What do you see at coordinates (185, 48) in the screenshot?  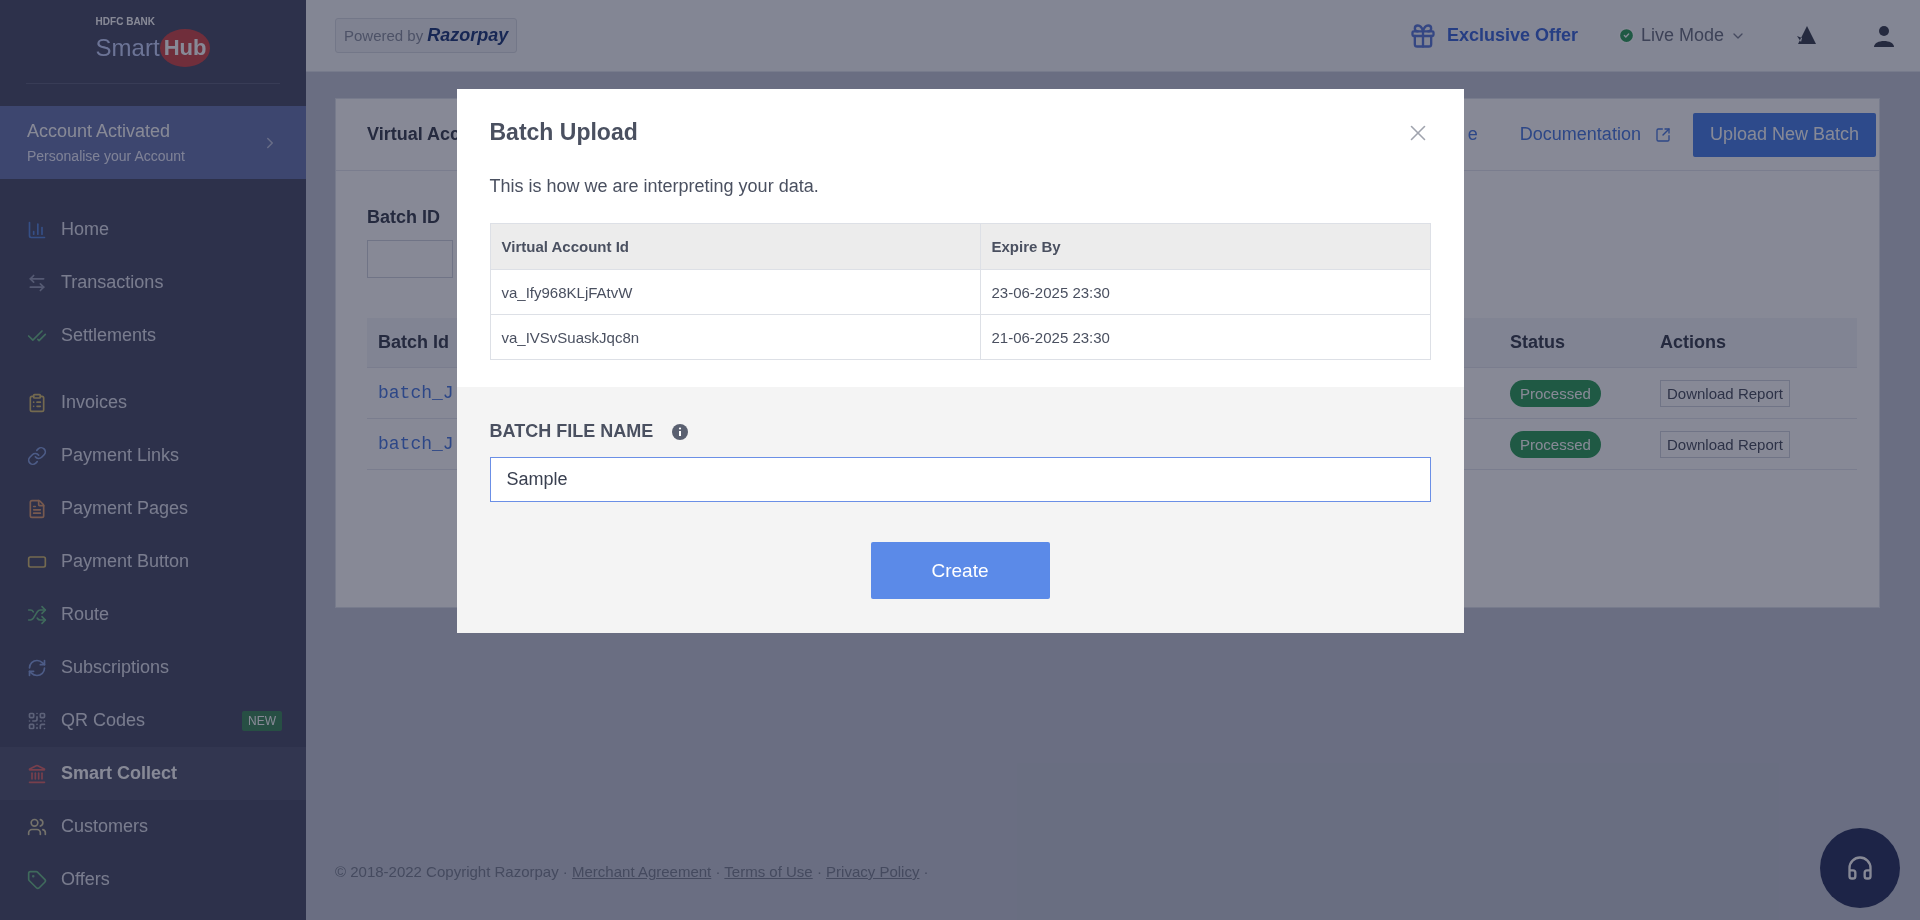 I see `logo-hub-text: Hub` at bounding box center [185, 48].